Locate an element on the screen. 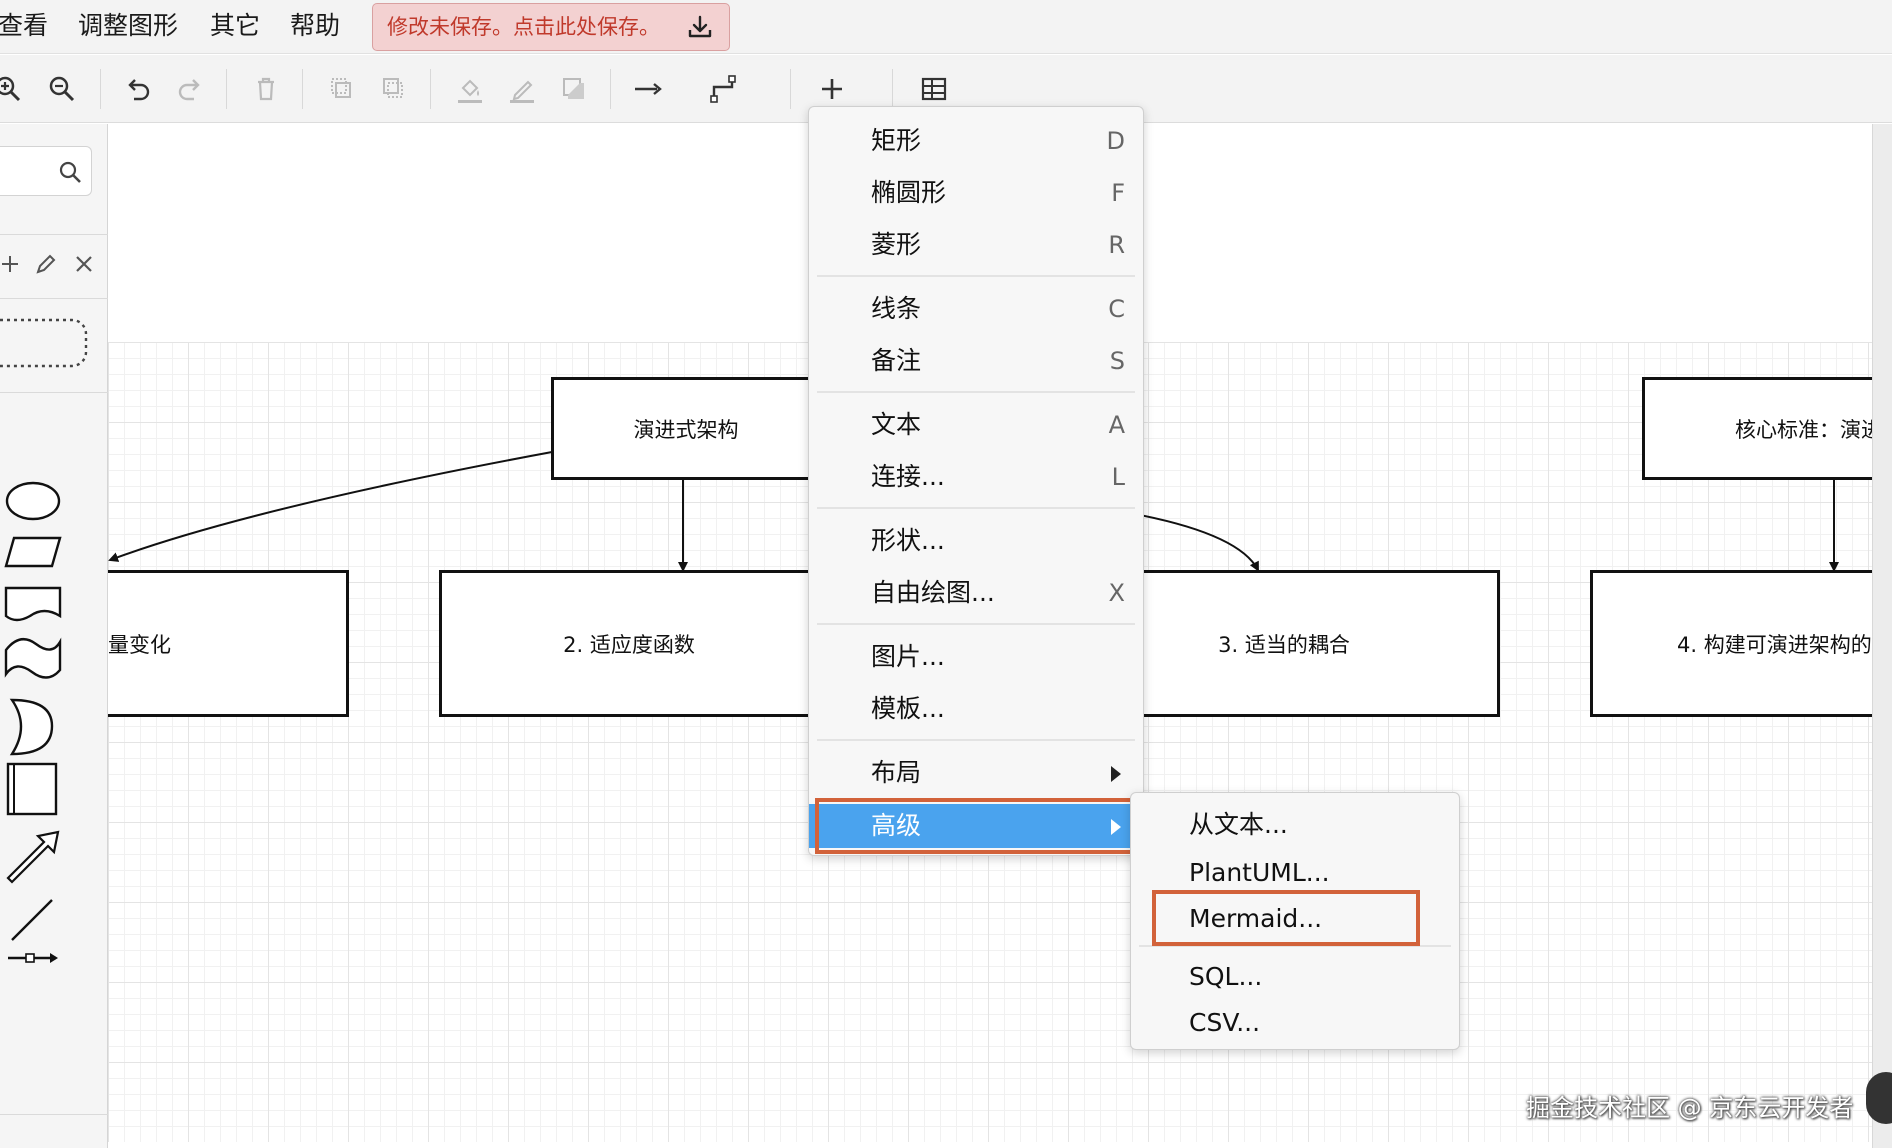  diagram-node-1: 量变化 is located at coordinates (228, 643).